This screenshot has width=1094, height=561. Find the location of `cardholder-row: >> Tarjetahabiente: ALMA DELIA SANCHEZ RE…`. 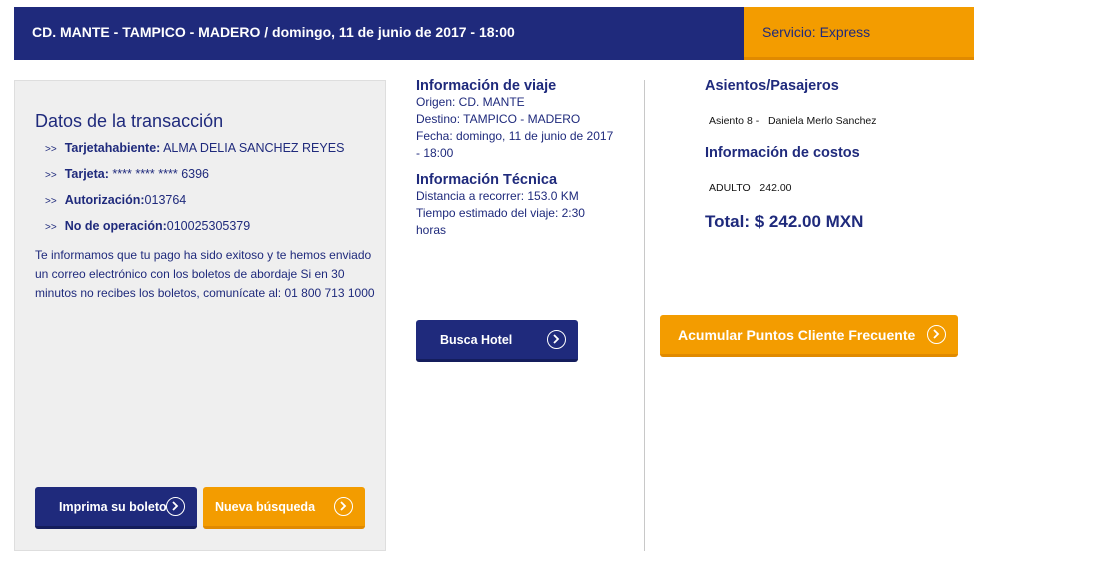

cardholder-row: >> Tarjetahabiente: ALMA DELIA SANCHEZ RE… is located at coordinates (194, 152).